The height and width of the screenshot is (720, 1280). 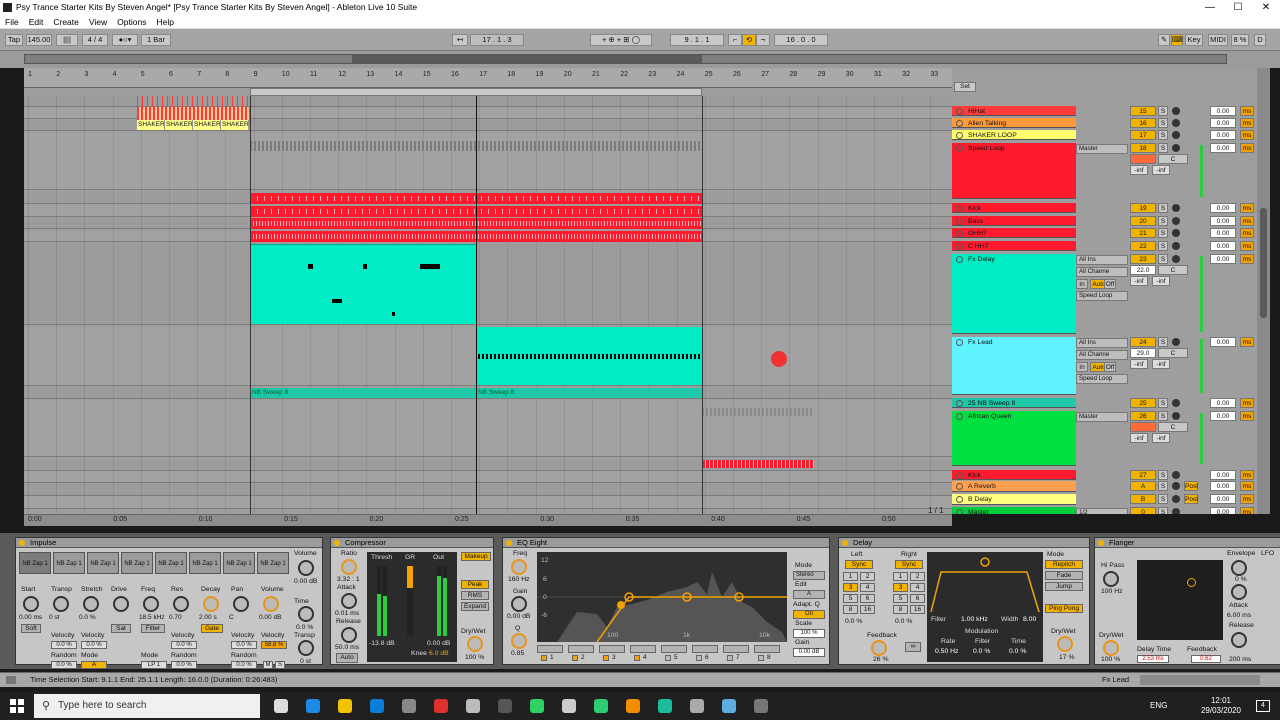 What do you see at coordinates (809, 575) in the screenshot?
I see `eq-mode-dropdown: Stereo` at bounding box center [809, 575].